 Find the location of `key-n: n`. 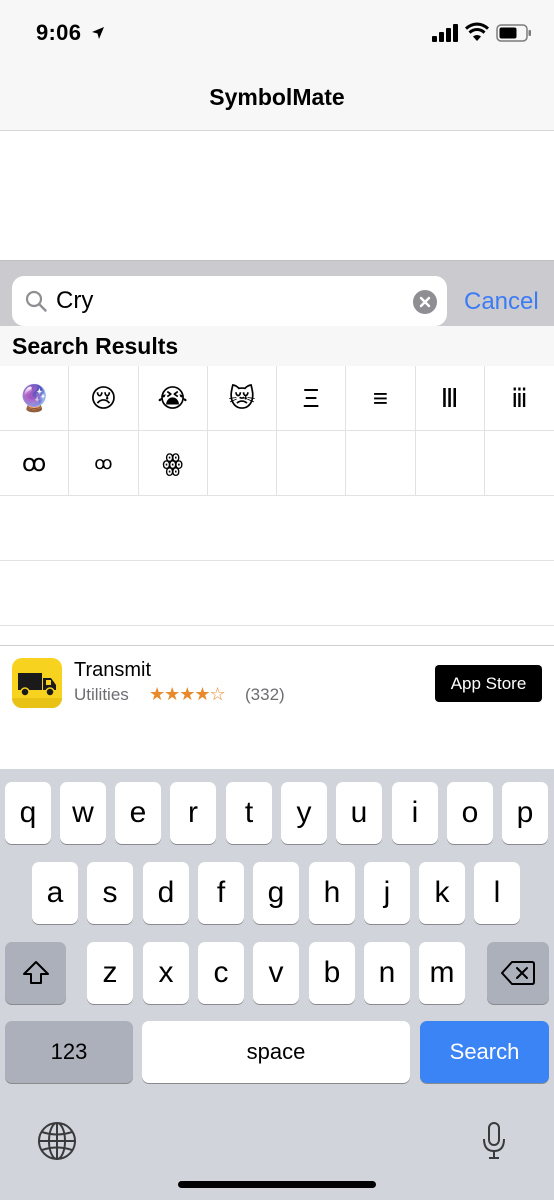

key-n: n is located at coordinates (387, 973).